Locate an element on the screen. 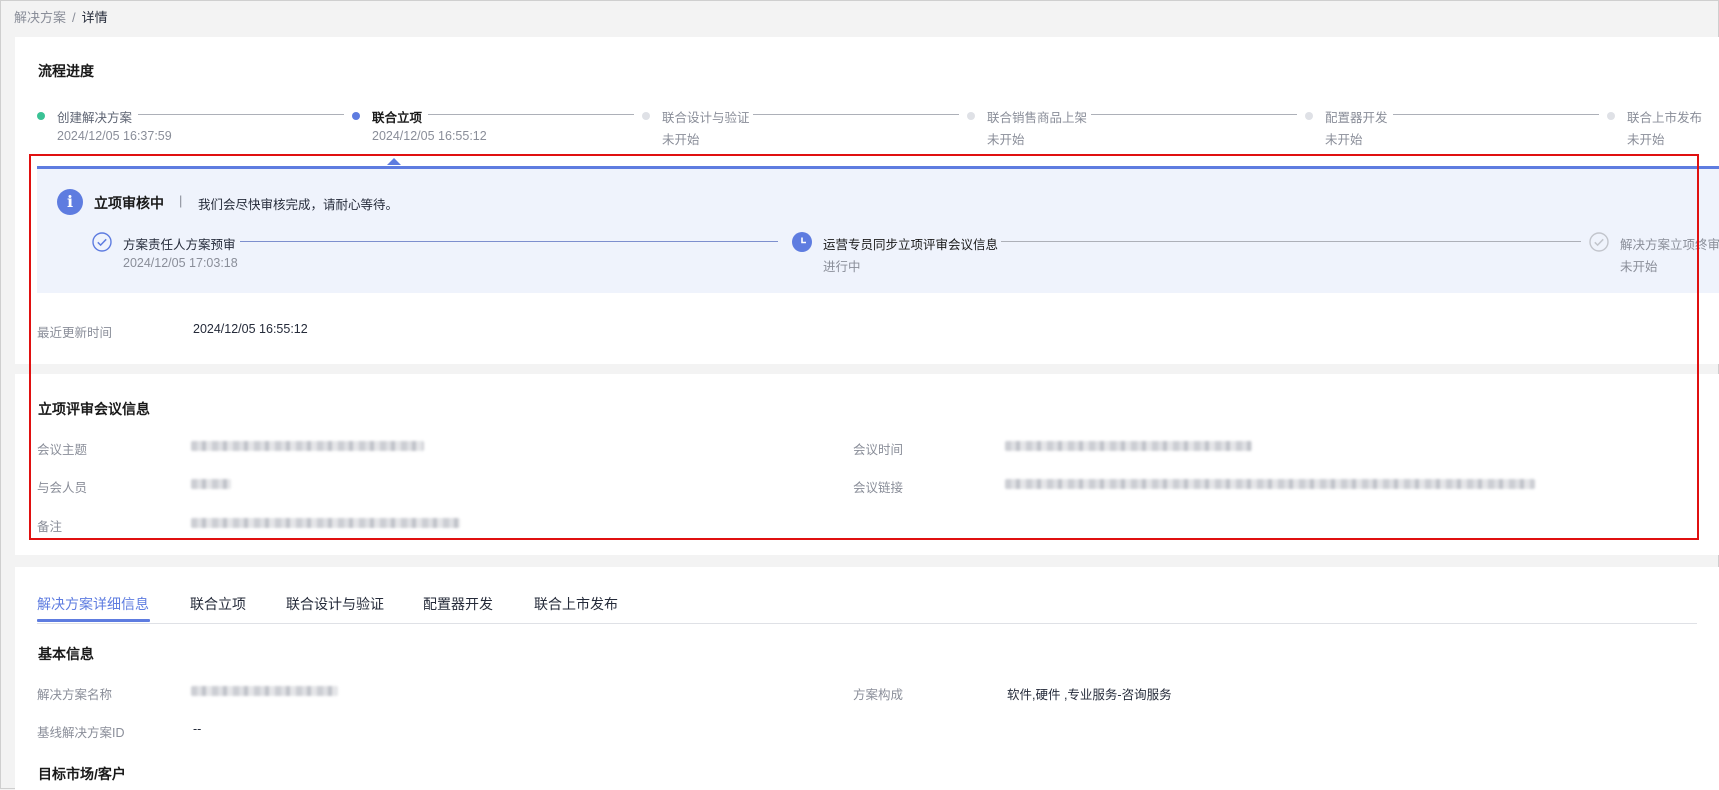  composition-label: 方案构成 is located at coordinates (878, 695).